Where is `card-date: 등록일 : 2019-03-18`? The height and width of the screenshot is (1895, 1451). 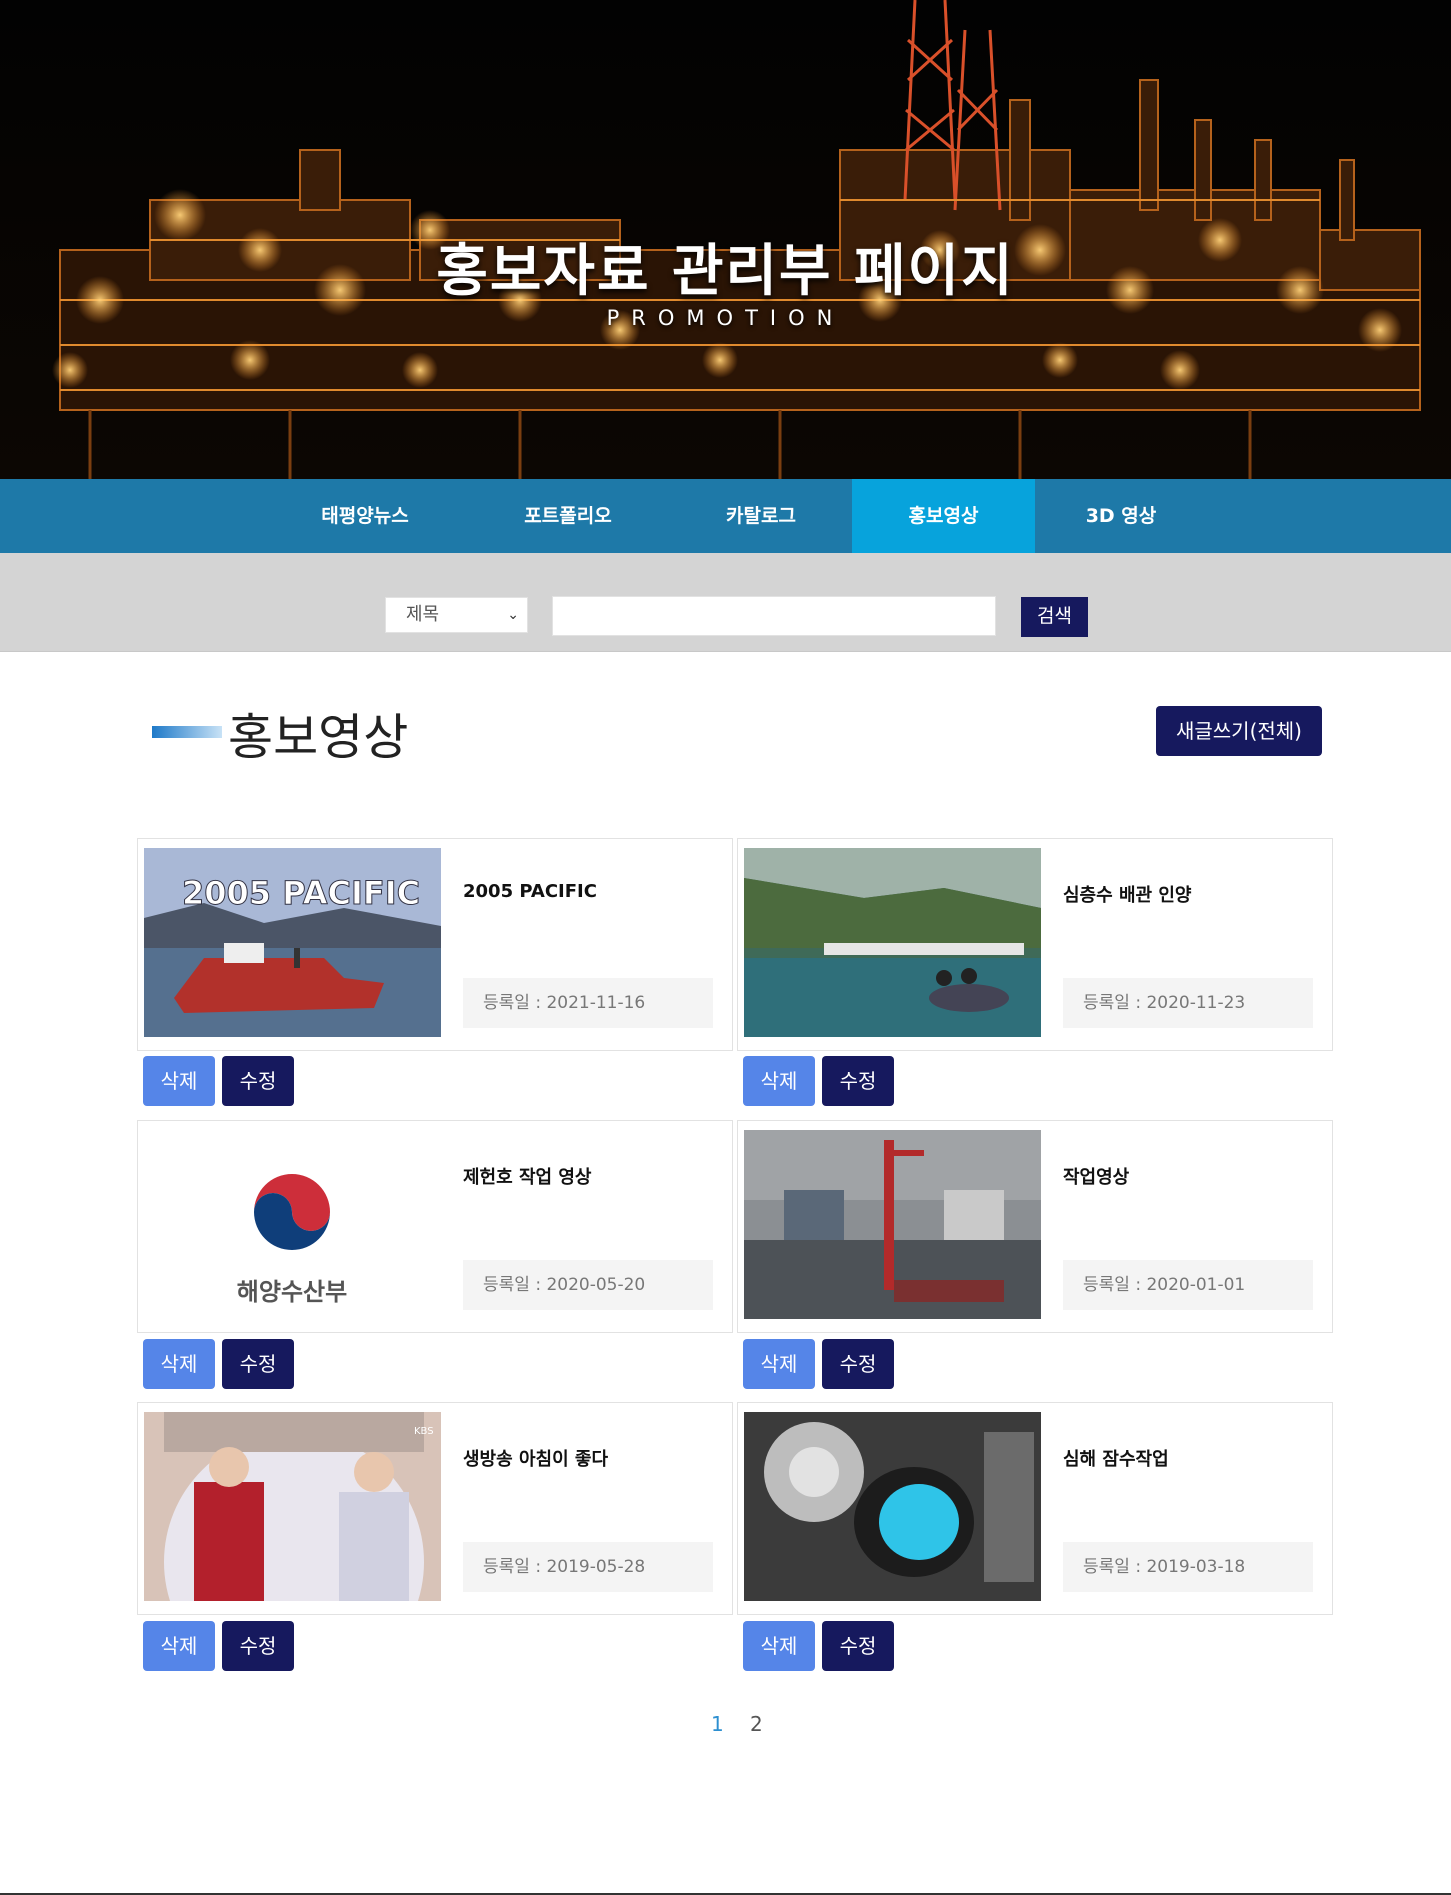
card-date: 등록일 : 2019-03-18 is located at coordinates (1188, 1567).